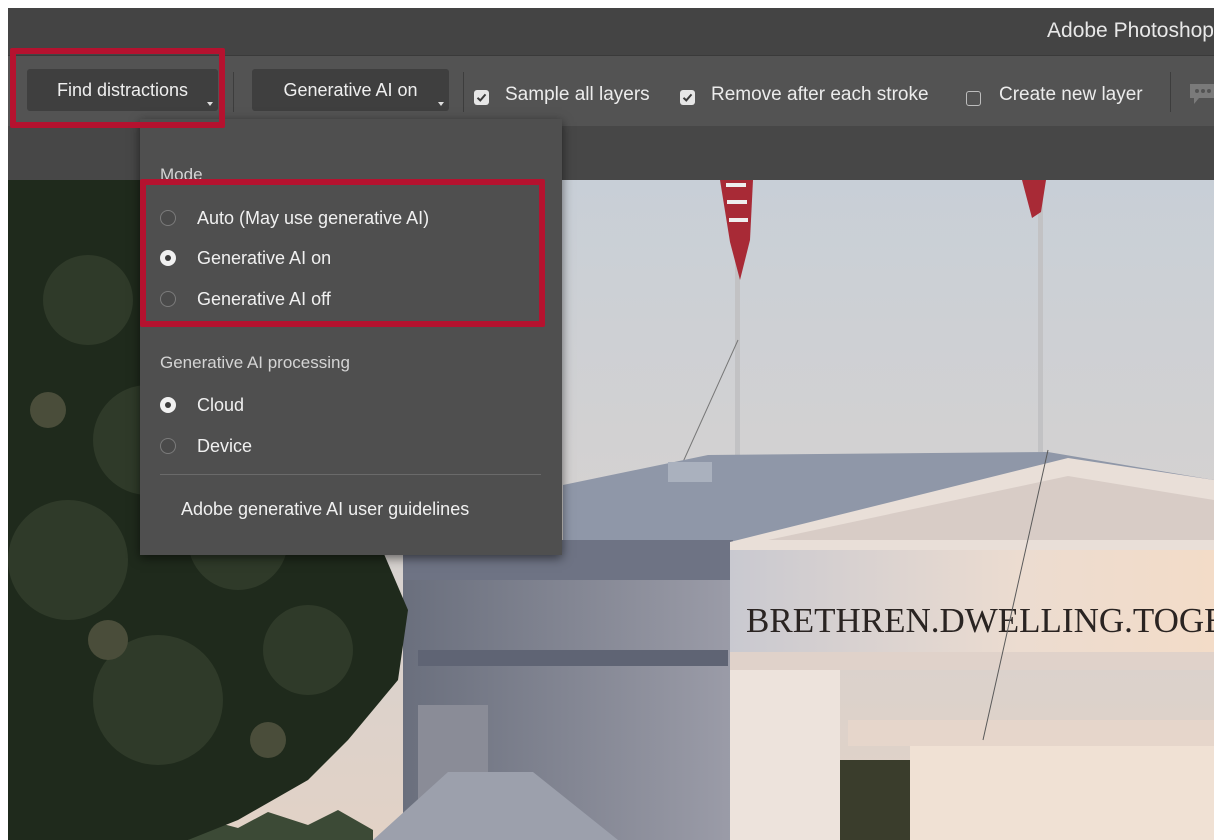 The width and height of the screenshot is (1214, 840). What do you see at coordinates (168, 446) in the screenshot?
I see `device-radio` at bounding box center [168, 446].